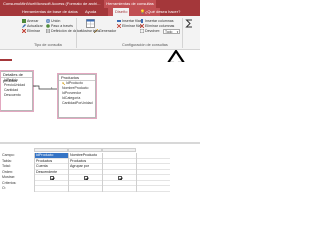  What do you see at coordinates (130, 4) in the screenshot?
I see `contextual-tools-title: Herramientas de consultas` at bounding box center [130, 4].